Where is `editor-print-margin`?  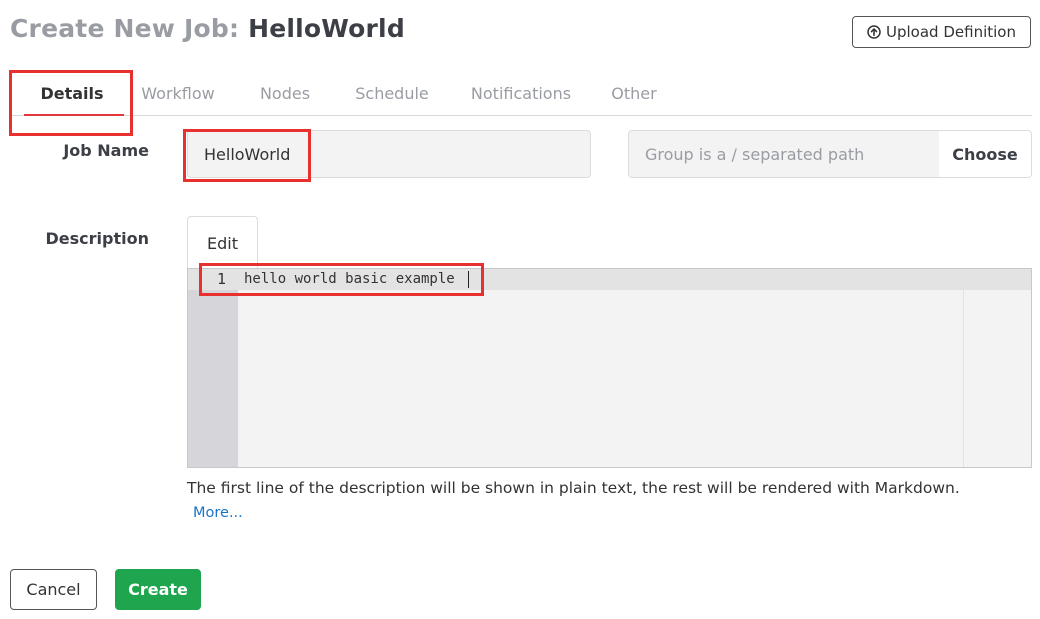 editor-print-margin is located at coordinates (963, 368).